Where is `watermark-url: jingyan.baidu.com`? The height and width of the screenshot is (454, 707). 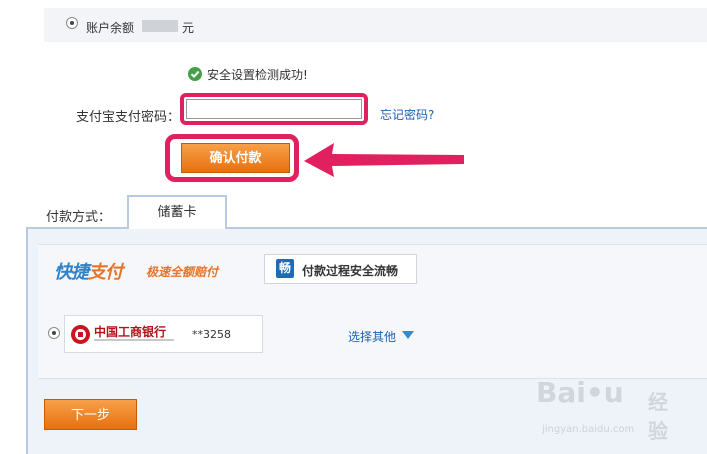 watermark-url: jingyan.baidu.com is located at coordinates (588, 429).